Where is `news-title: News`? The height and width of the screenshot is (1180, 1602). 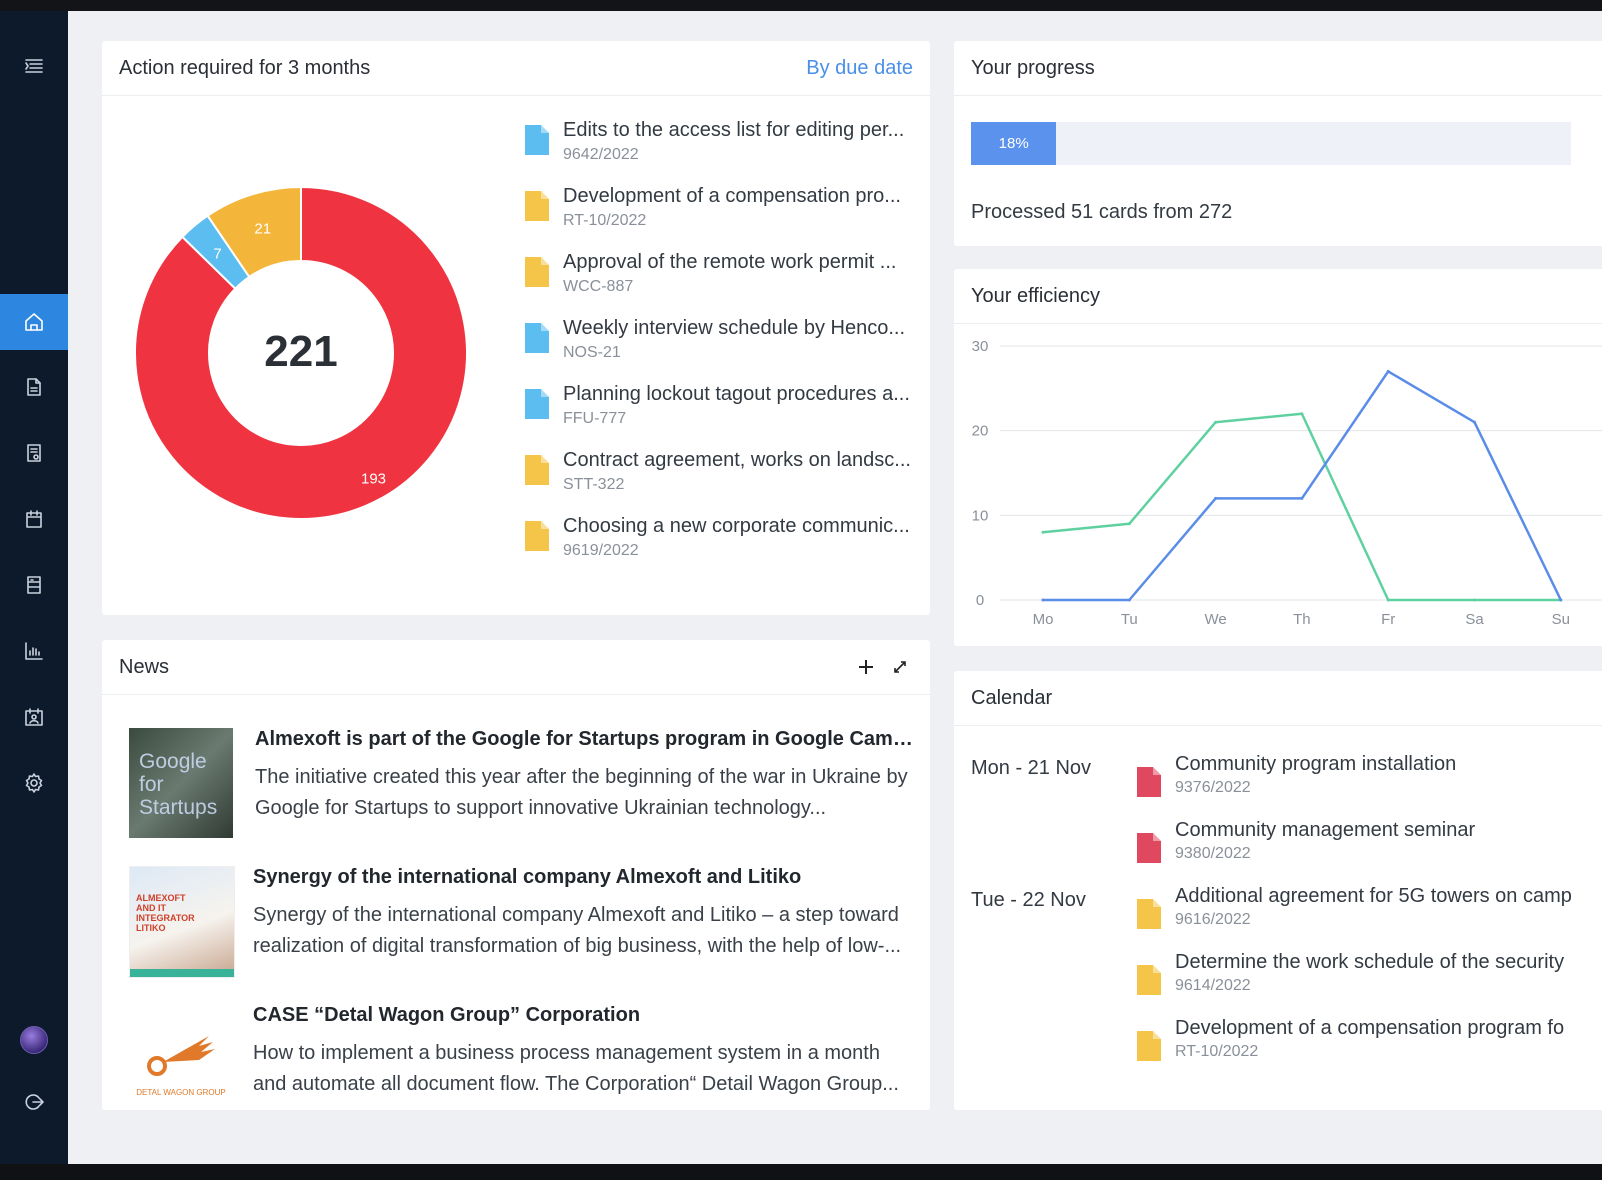 news-title: News is located at coordinates (144, 666).